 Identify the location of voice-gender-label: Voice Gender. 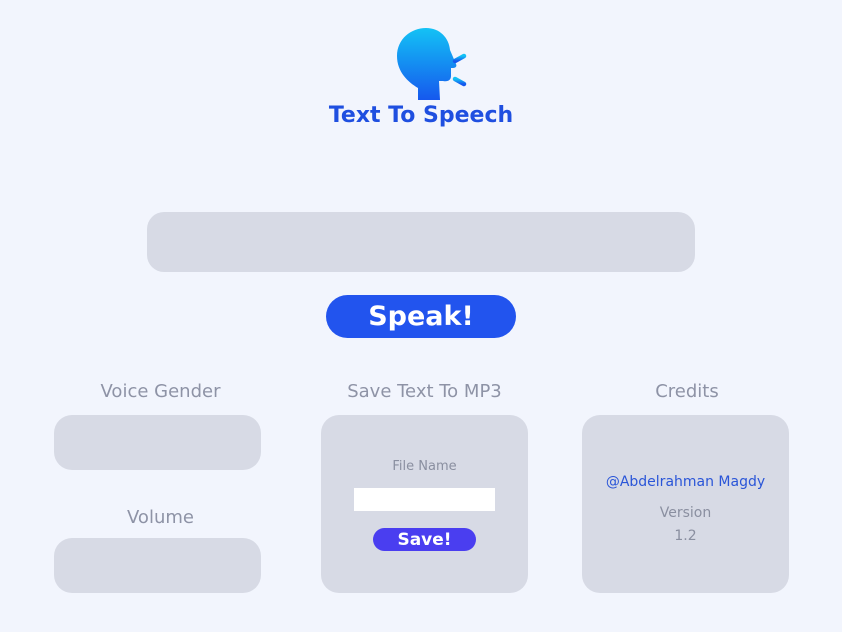
(160, 391).